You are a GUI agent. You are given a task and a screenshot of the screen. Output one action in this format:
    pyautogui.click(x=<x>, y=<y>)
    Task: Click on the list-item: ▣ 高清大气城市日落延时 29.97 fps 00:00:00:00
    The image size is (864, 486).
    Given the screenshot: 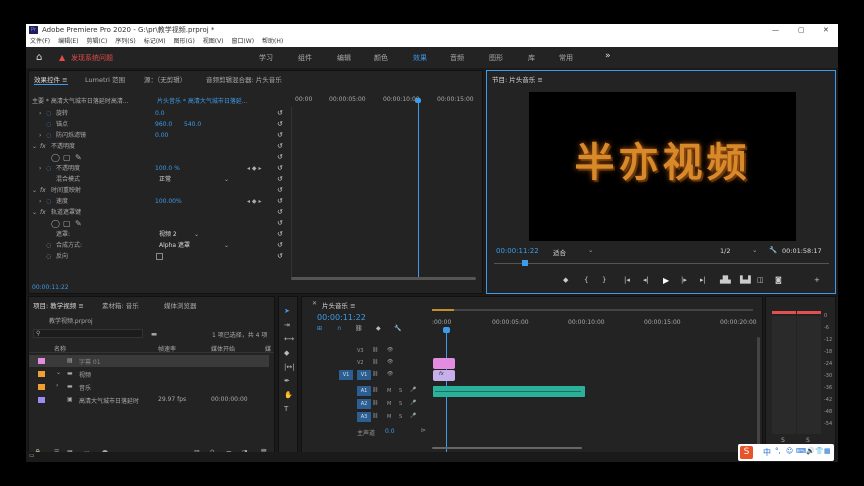 What is the action you would take?
    pyautogui.click(x=149, y=400)
    